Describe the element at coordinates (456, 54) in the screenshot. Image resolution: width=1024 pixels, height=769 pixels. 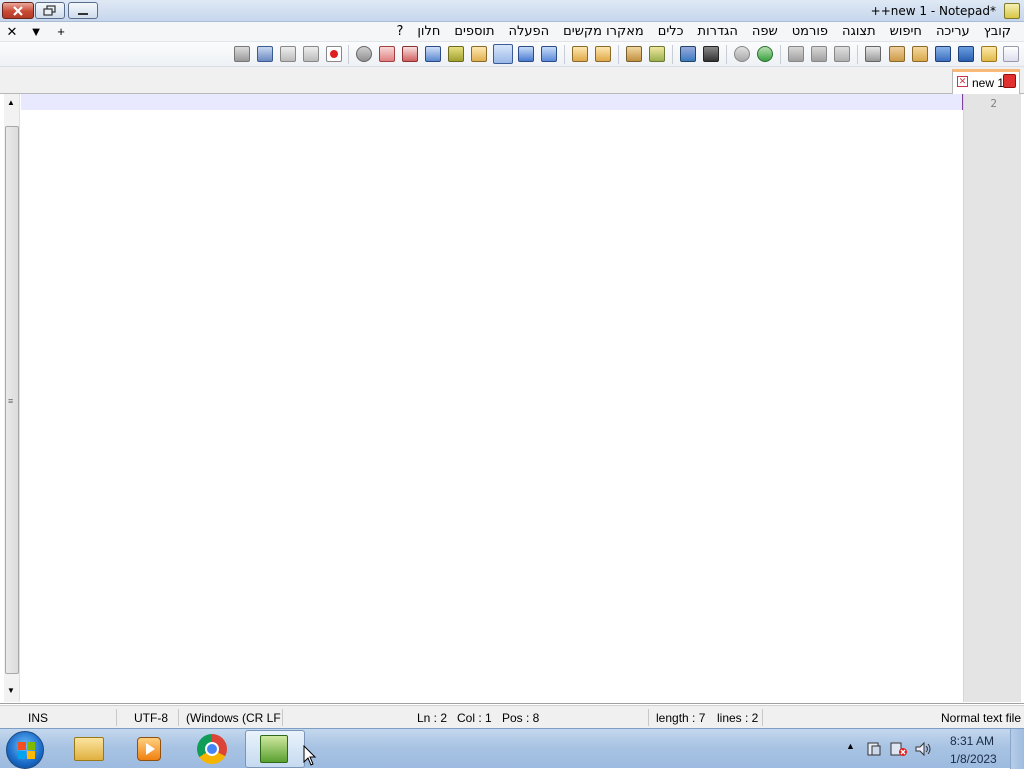
I see `doc-map-icon` at that location.